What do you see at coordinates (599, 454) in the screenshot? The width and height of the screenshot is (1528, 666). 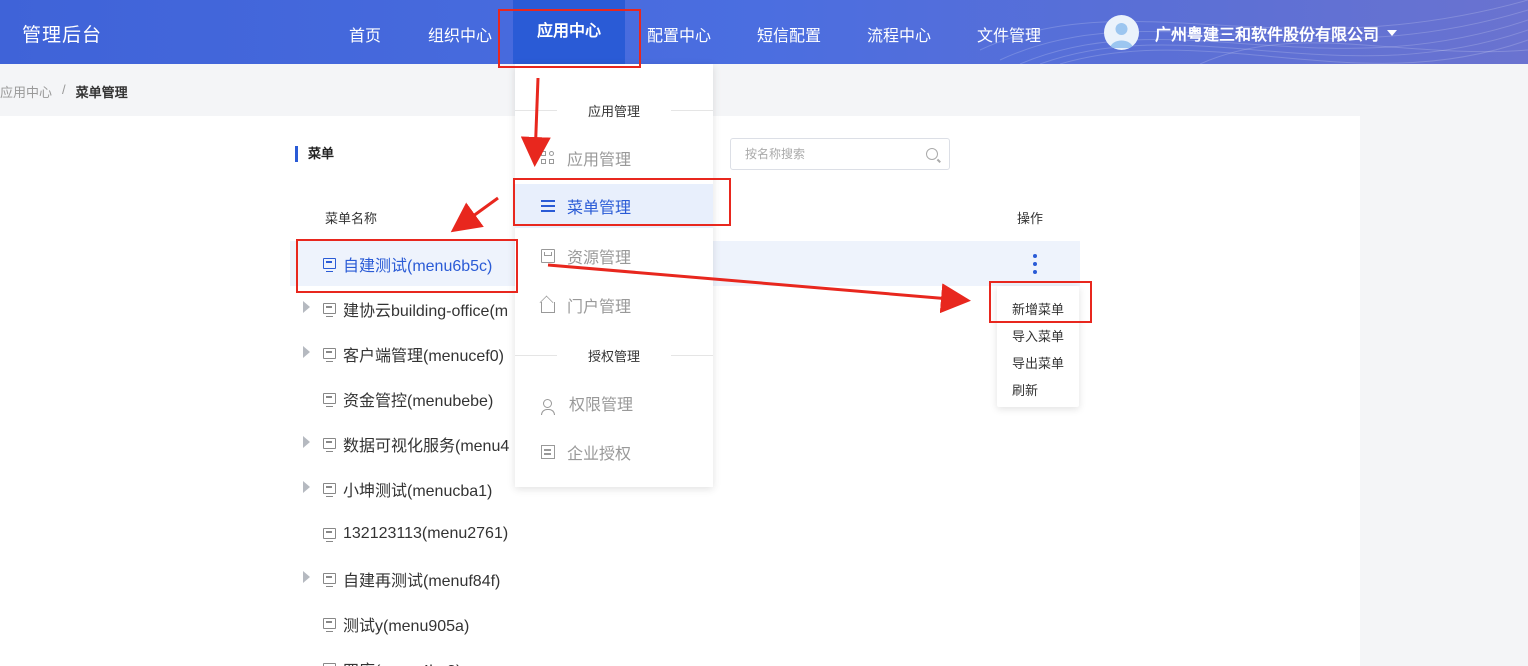 I see `dropdown-item-label: 企业授权` at bounding box center [599, 454].